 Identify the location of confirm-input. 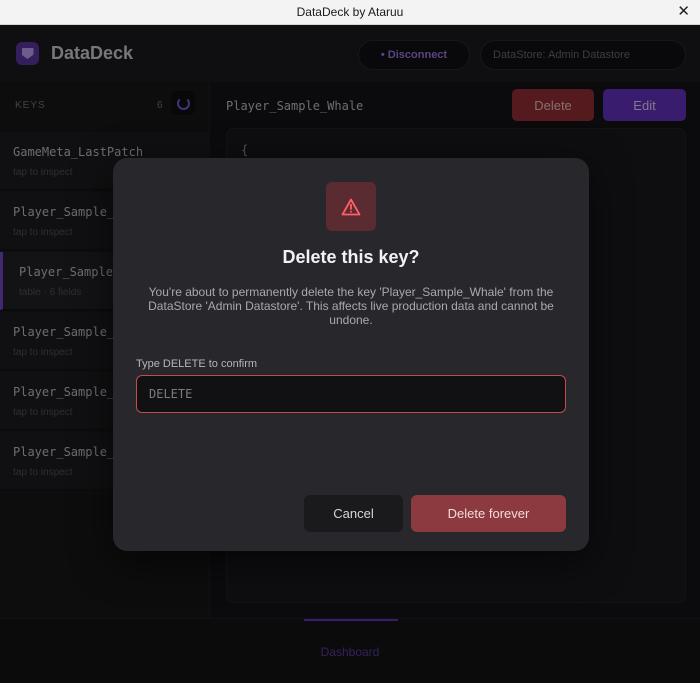
(351, 394).